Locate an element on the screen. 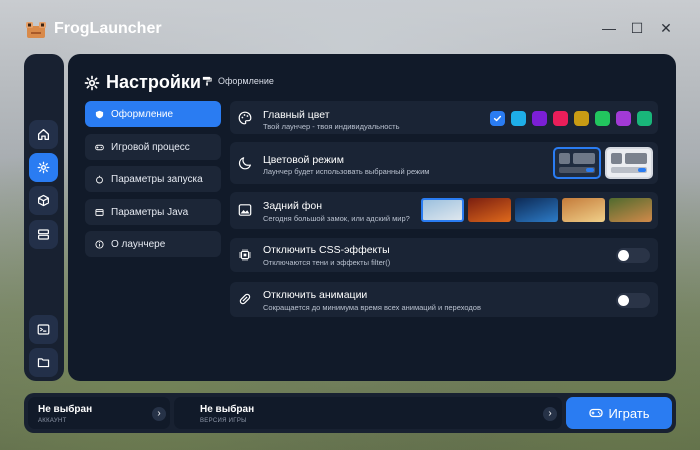  tab-gameplay: Игровой процесс is located at coordinates (153, 147).